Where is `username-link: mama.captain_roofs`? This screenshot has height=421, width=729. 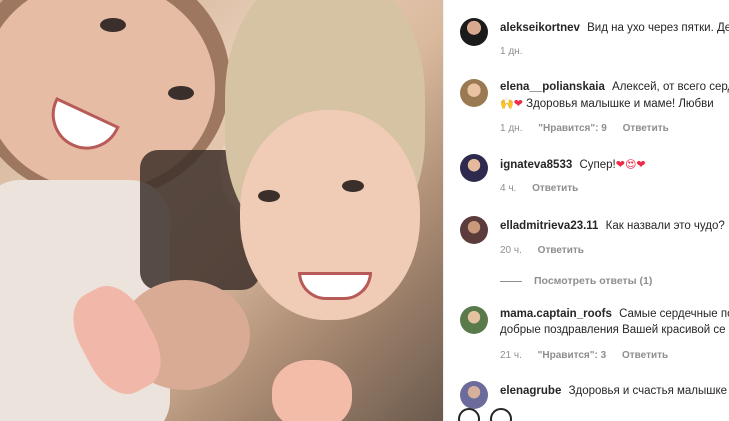 username-link: mama.captain_roofs is located at coordinates (556, 314).